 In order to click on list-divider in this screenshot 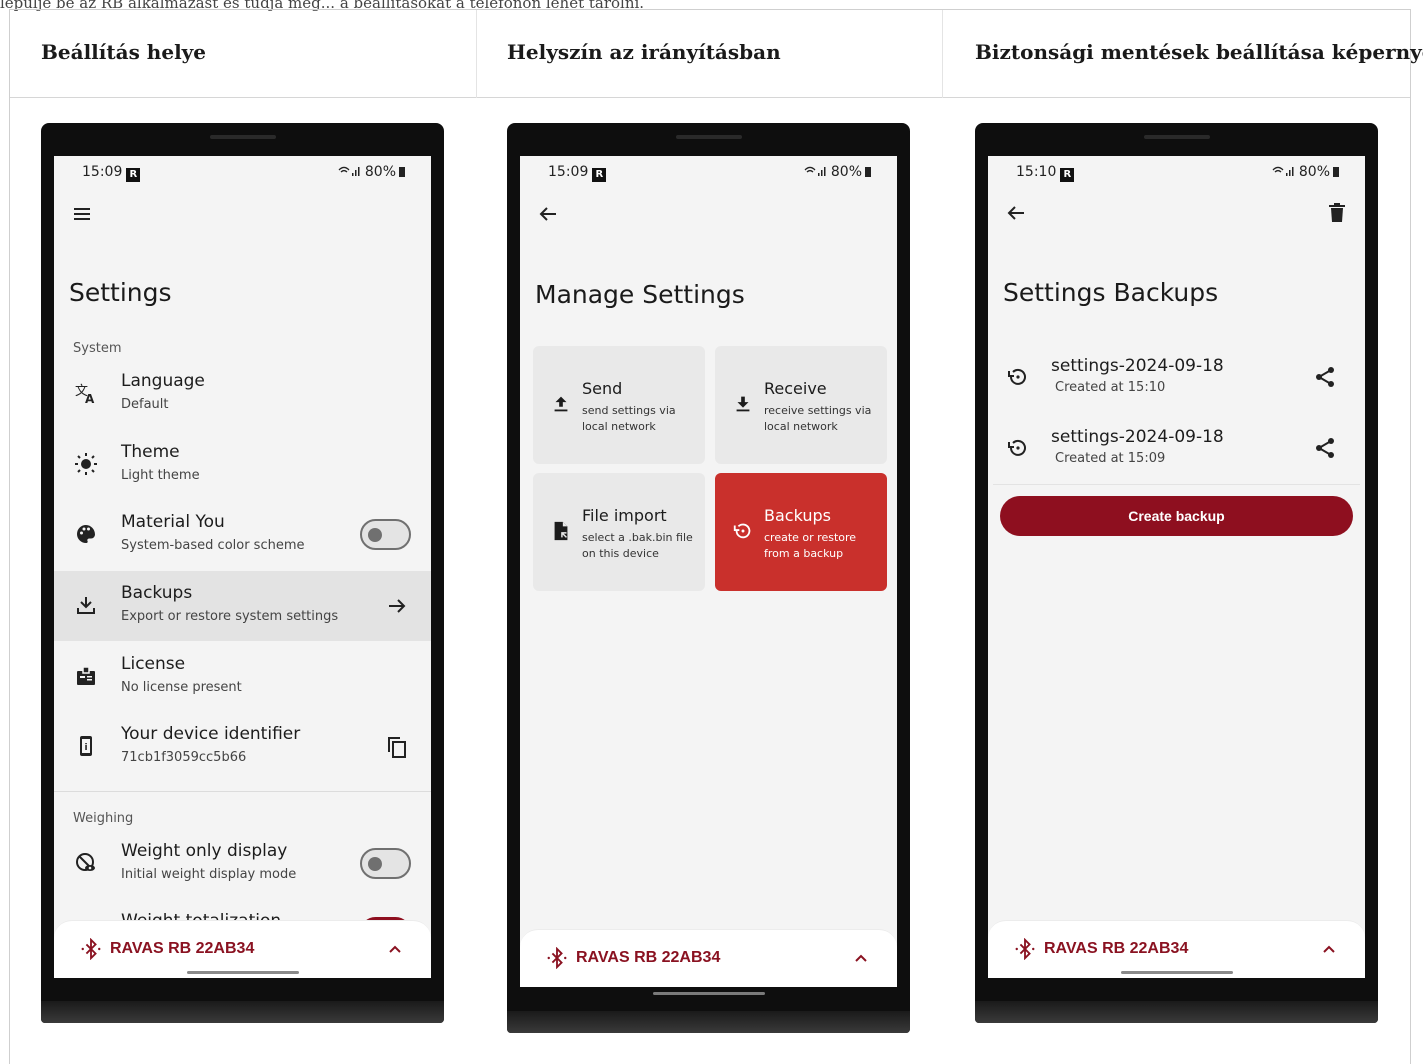, I will do `click(1176, 484)`.